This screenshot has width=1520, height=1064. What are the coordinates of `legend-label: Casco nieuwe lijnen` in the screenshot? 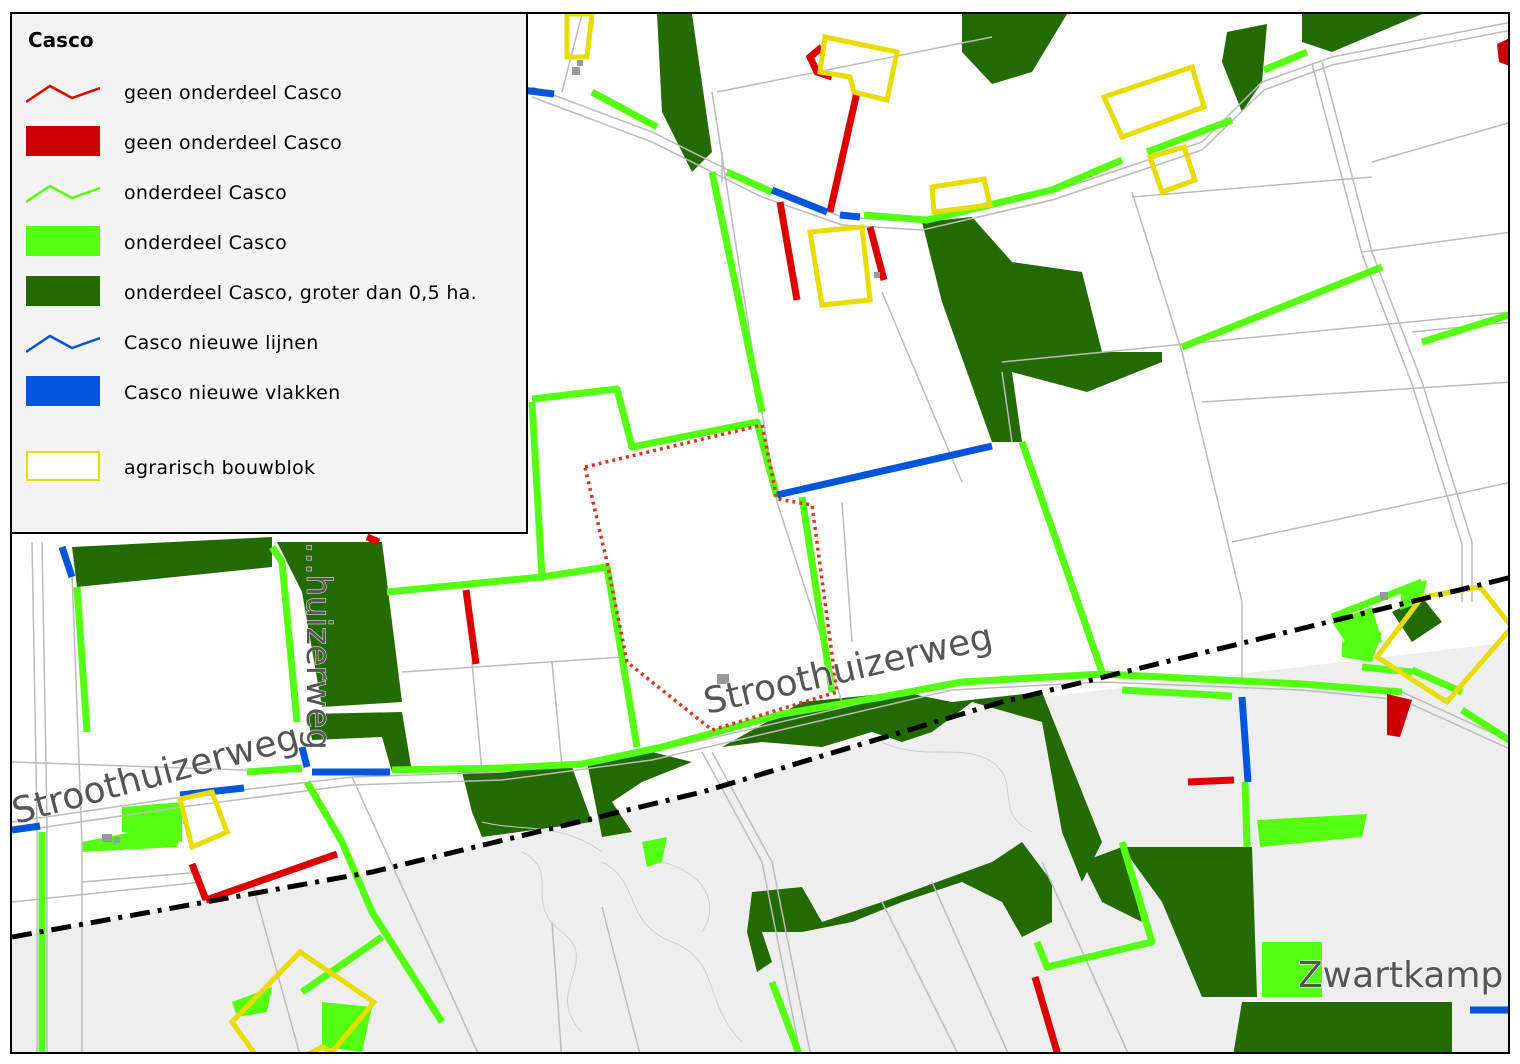 It's located at (221, 343).